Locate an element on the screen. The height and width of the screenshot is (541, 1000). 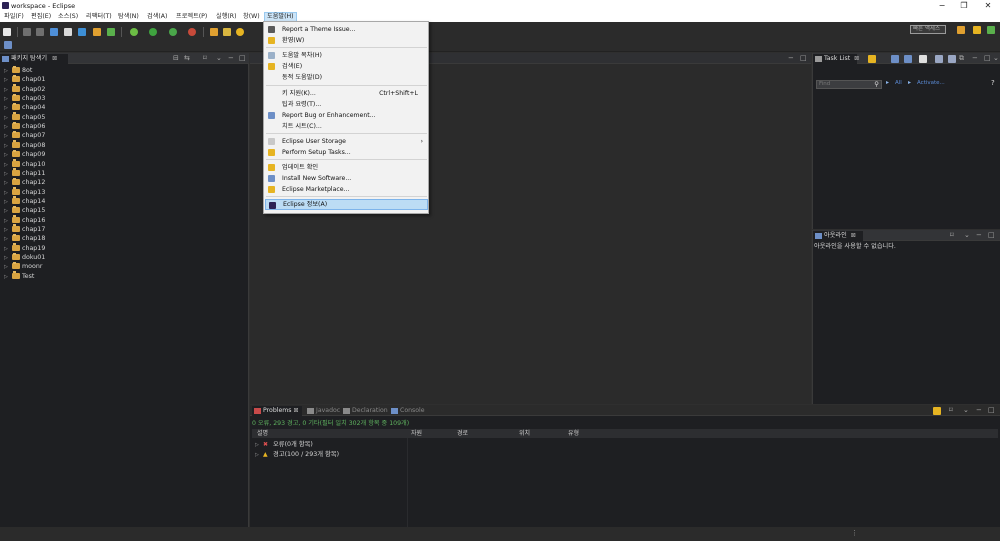
save-all-icon is located at coordinates (40, 32).